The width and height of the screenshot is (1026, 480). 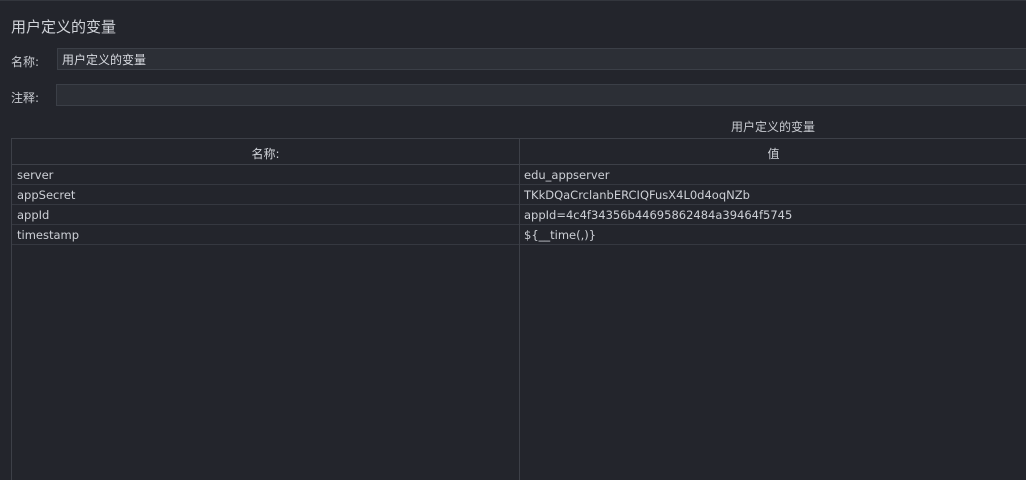 What do you see at coordinates (25, 62) in the screenshot?
I see `name-label: 名称:` at bounding box center [25, 62].